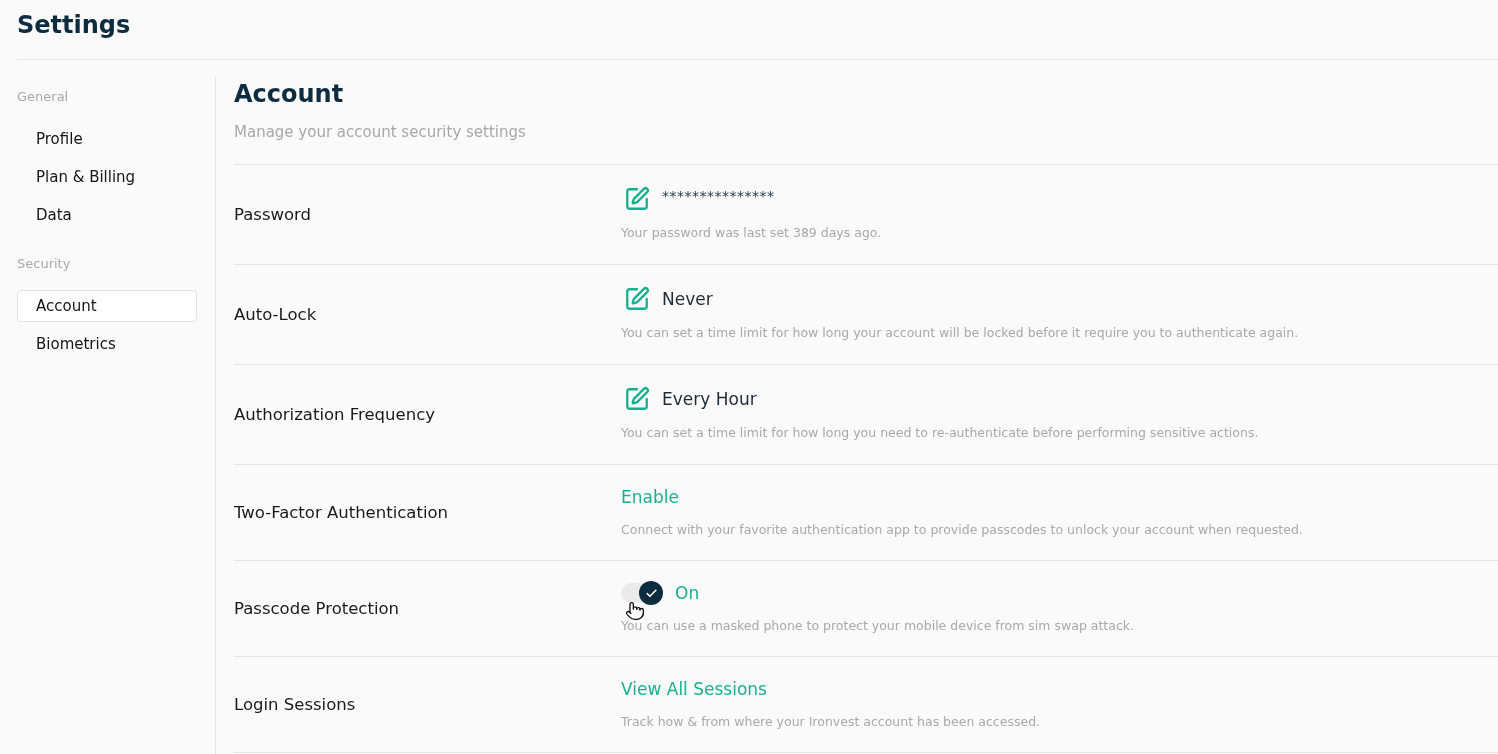 Image resolution: width=1498 pixels, height=754 pixels. What do you see at coordinates (74, 25) in the screenshot?
I see `page-title: Settings` at bounding box center [74, 25].